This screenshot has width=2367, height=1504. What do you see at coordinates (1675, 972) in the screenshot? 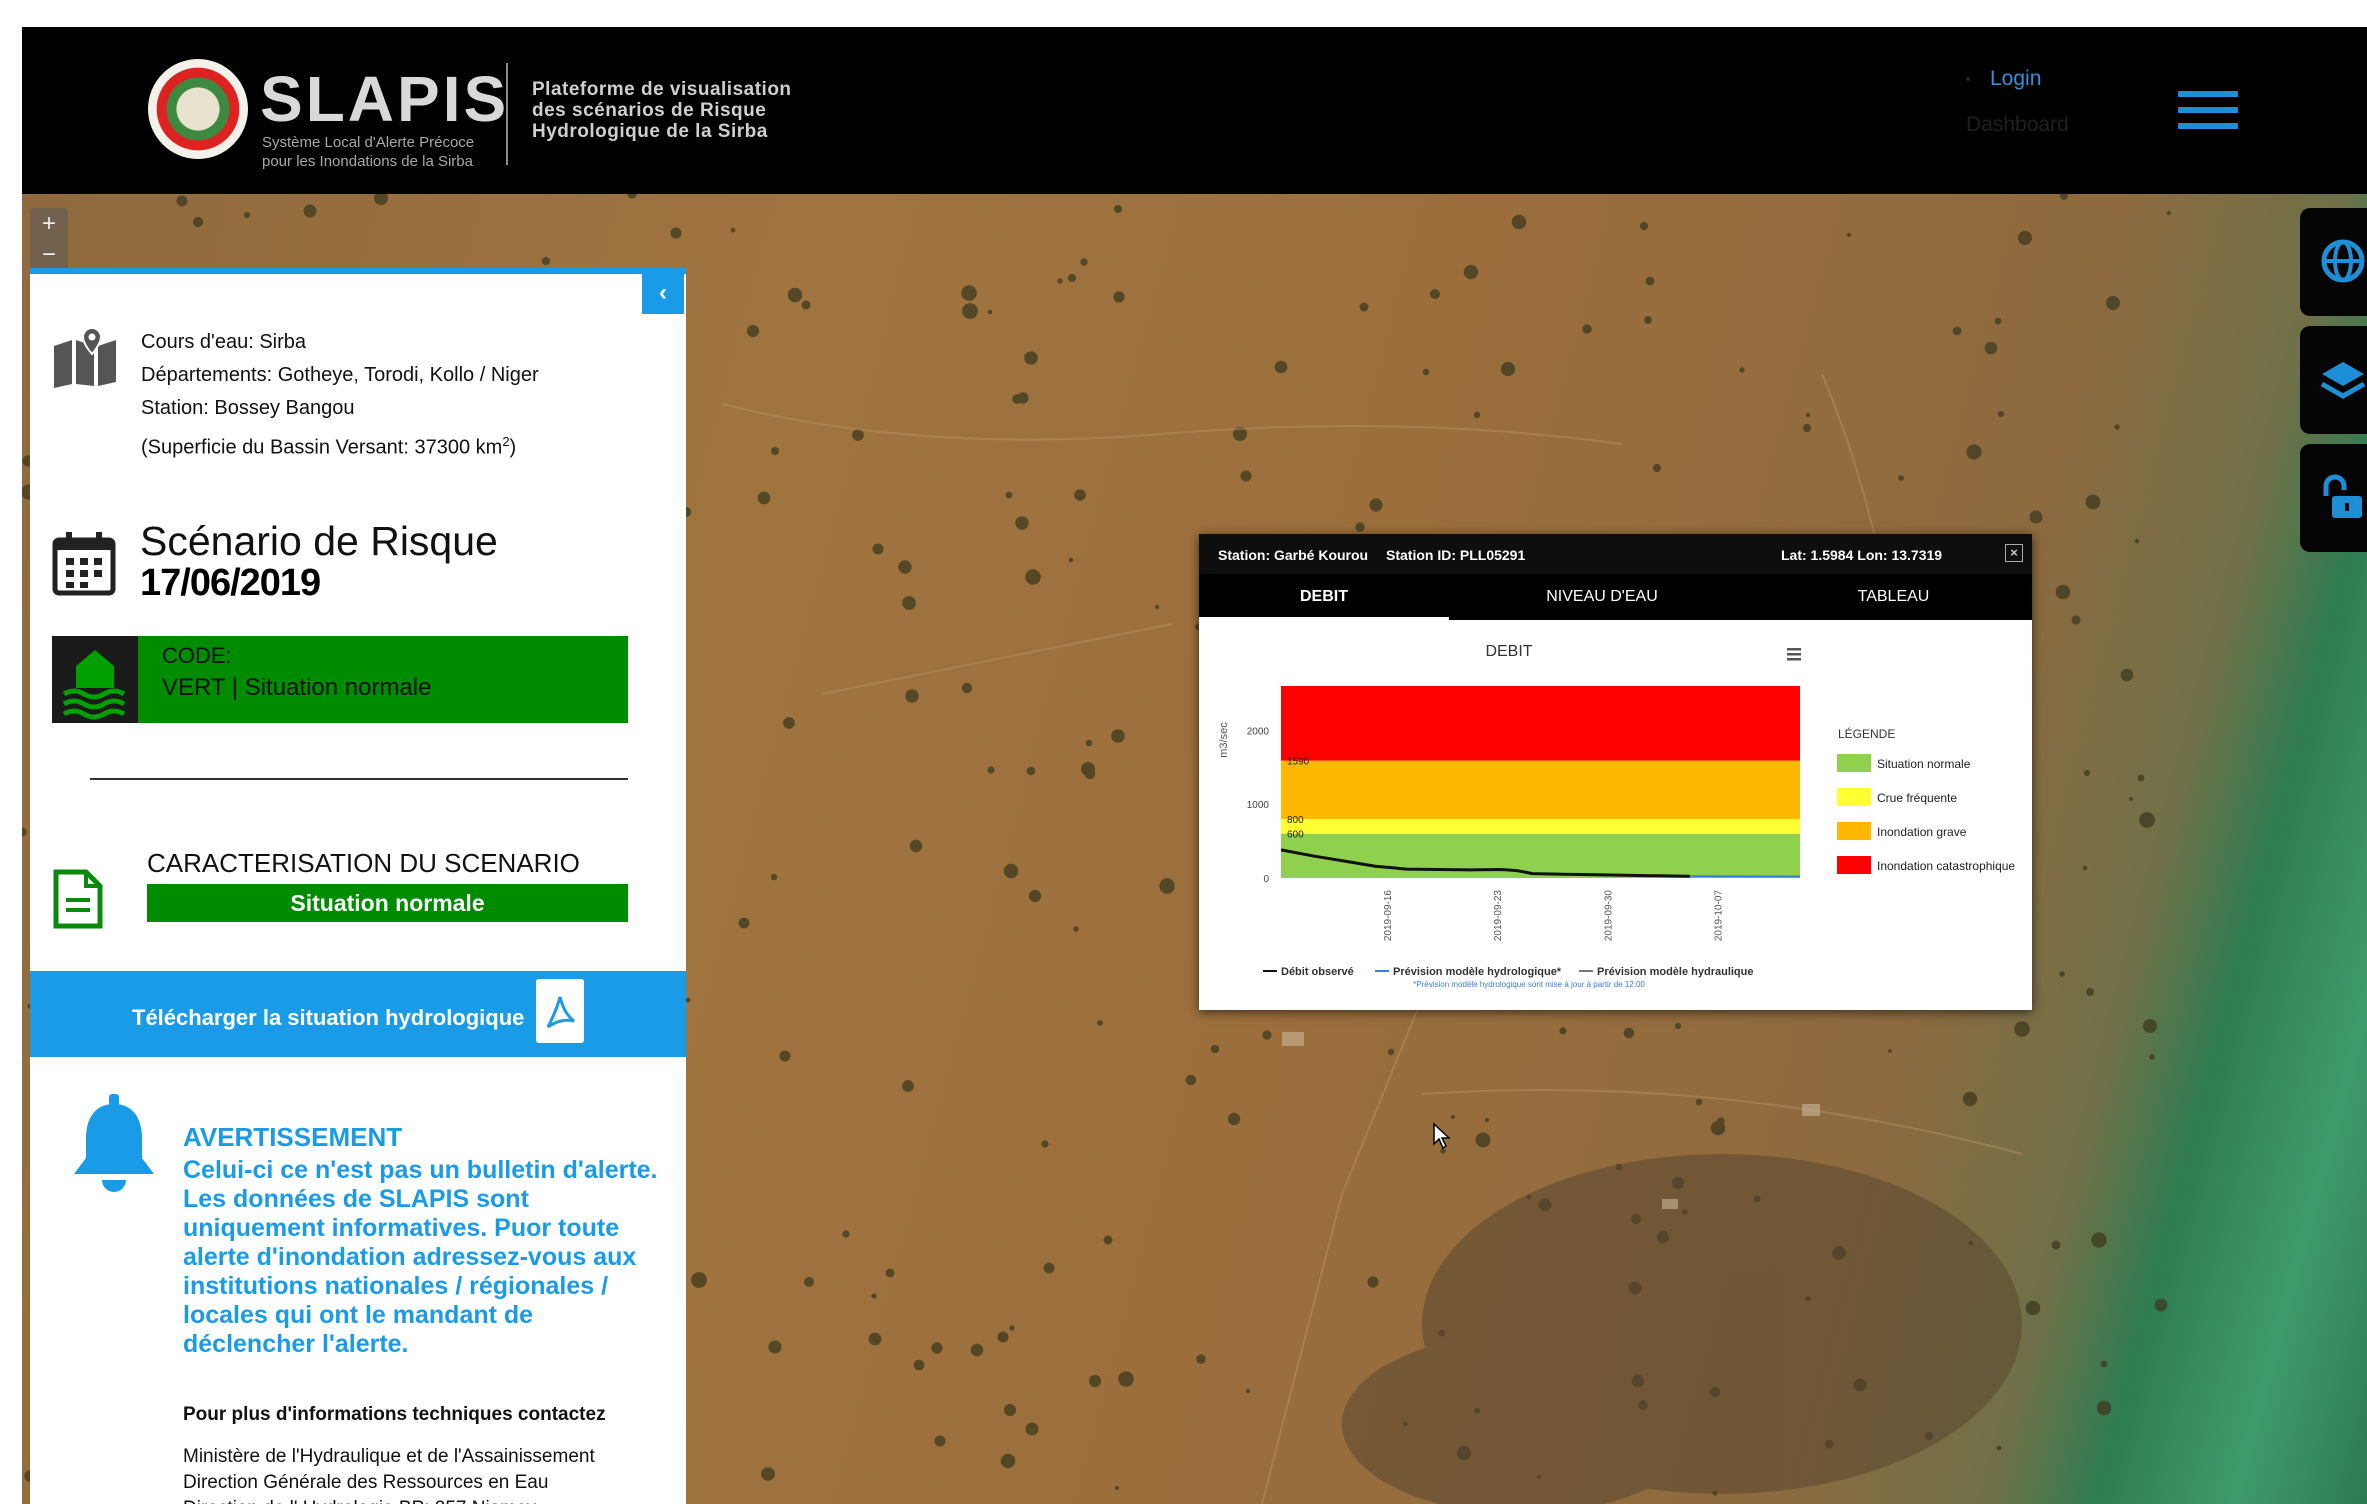
I see `bottom-legend-label-2: Prévision modèle hydraulique` at bounding box center [1675, 972].